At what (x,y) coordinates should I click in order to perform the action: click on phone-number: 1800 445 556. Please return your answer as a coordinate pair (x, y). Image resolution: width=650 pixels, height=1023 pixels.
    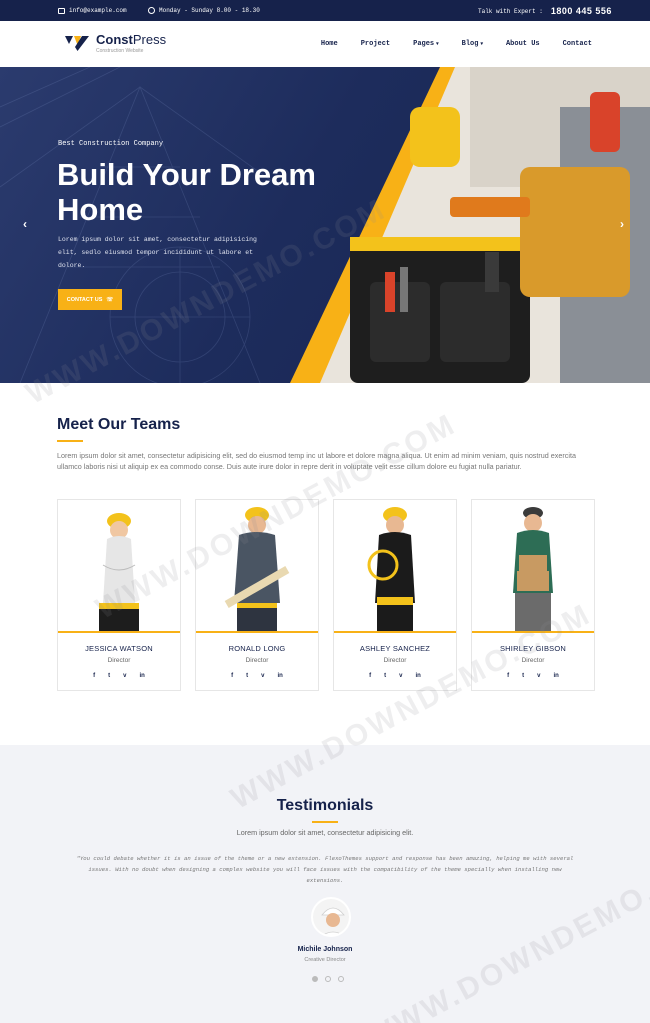
    Looking at the image, I should click on (581, 11).